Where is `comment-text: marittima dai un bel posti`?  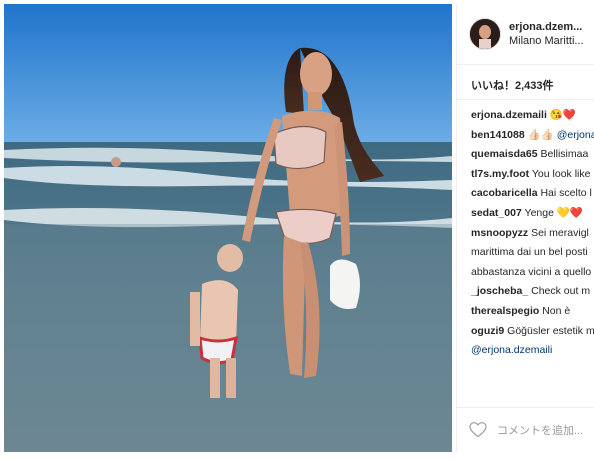
comment-text: marittima dai un bel posti is located at coordinates (529, 252).